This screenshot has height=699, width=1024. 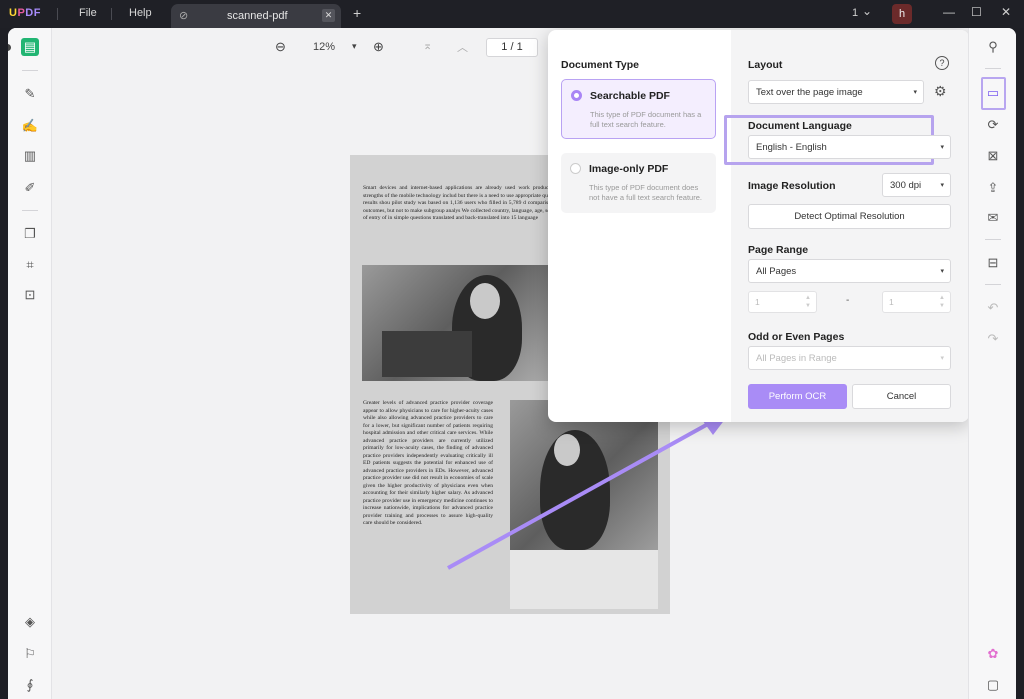 What do you see at coordinates (765, 65) in the screenshot?
I see `layout-label: Layout` at bounding box center [765, 65].